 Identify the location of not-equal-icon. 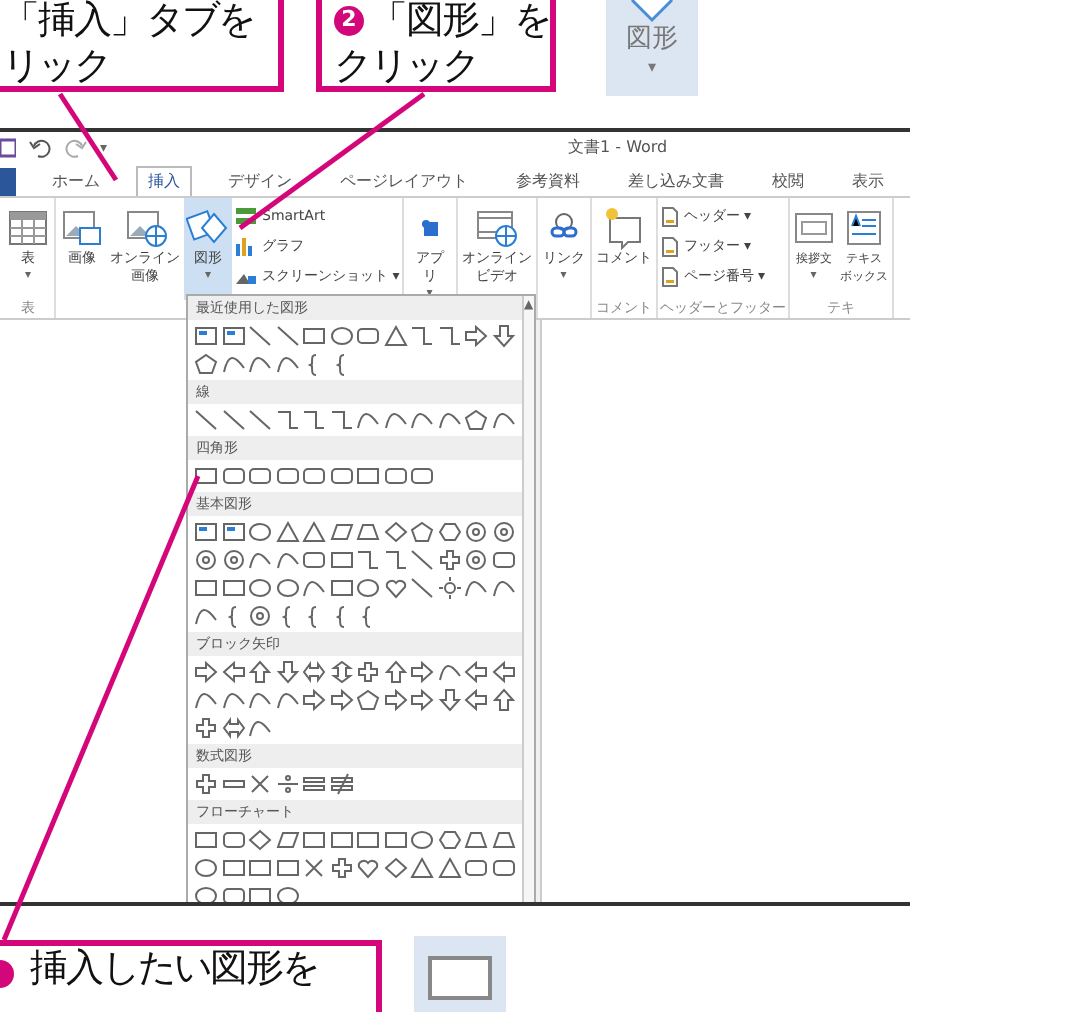
(341, 784).